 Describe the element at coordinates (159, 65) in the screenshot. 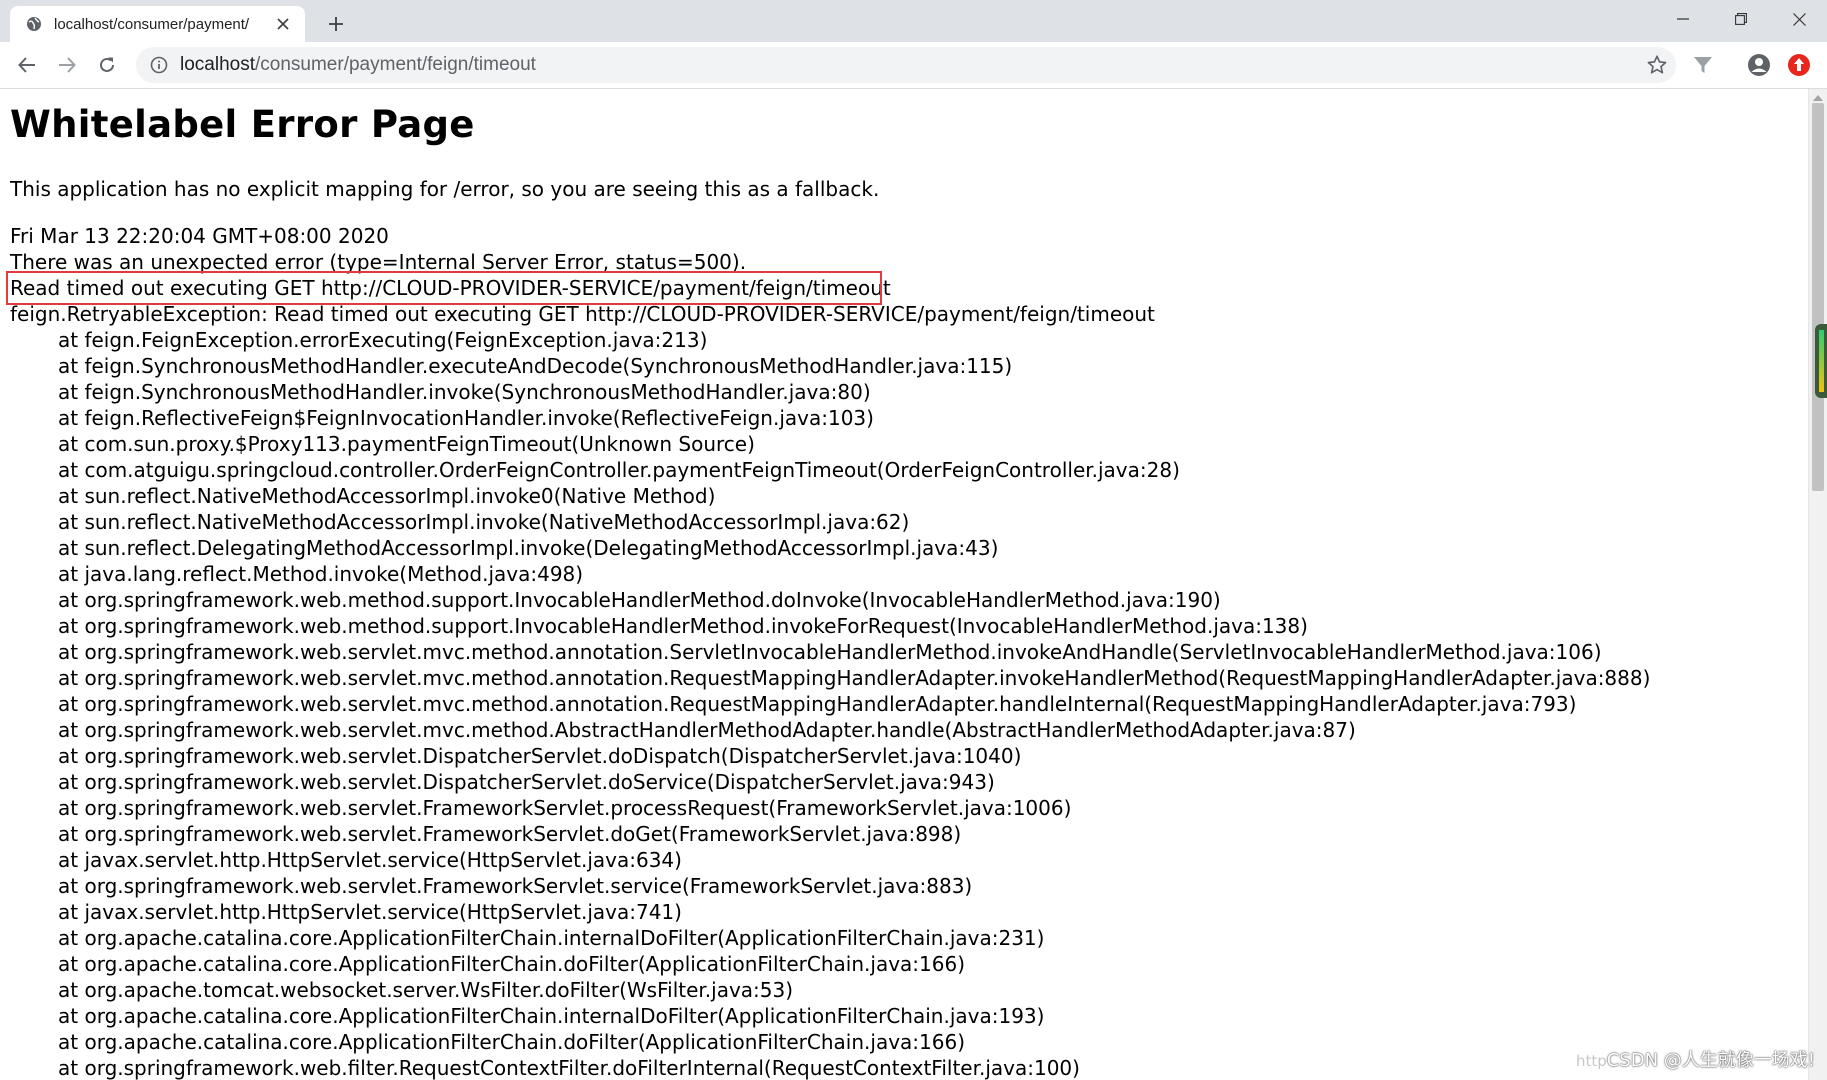

I see `info-icon` at that location.